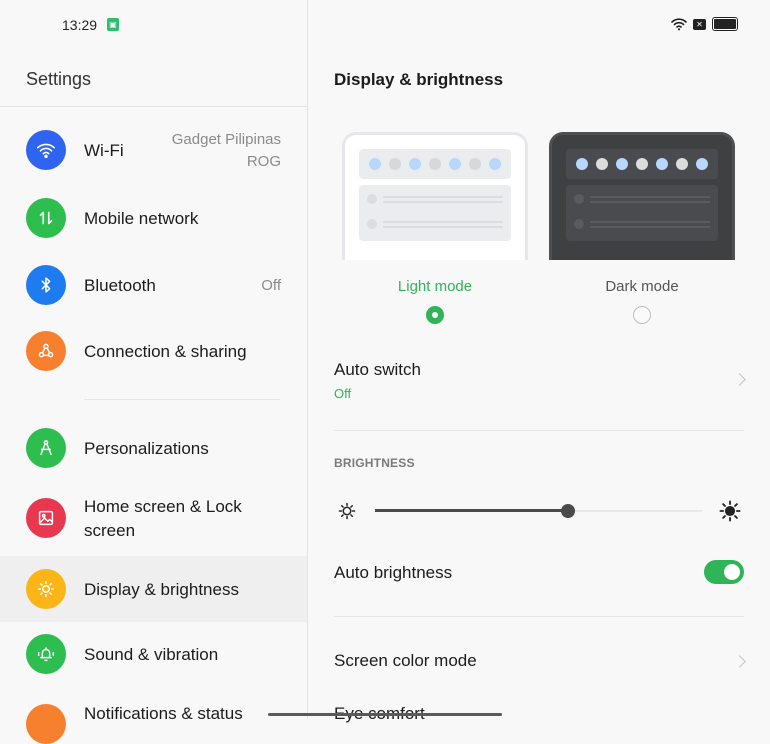  What do you see at coordinates (165, 351) in the screenshot?
I see `sidebar-item-label: Connection & sharing` at bounding box center [165, 351].